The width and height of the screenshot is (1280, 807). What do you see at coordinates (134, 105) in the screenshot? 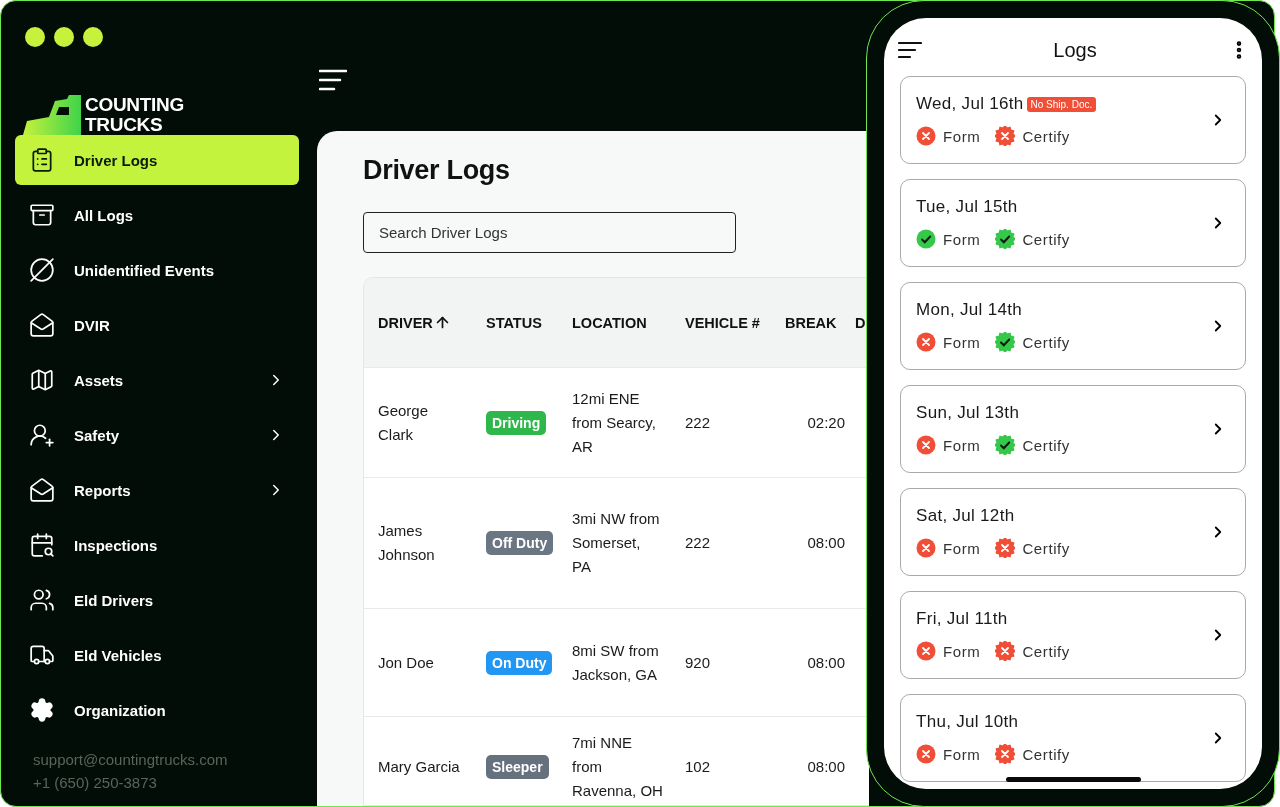
I see `brand-name: COUNTING` at bounding box center [134, 105].